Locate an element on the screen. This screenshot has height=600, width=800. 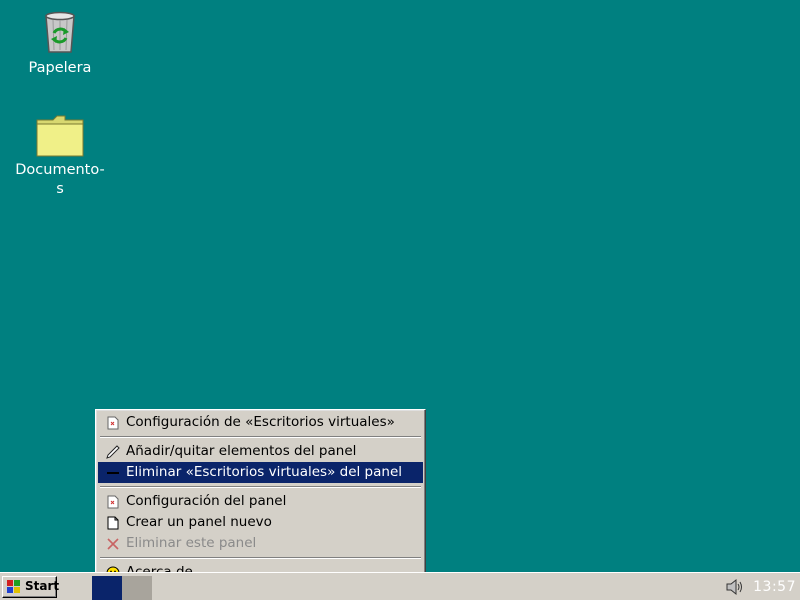
pencil-icon is located at coordinates (113, 452).